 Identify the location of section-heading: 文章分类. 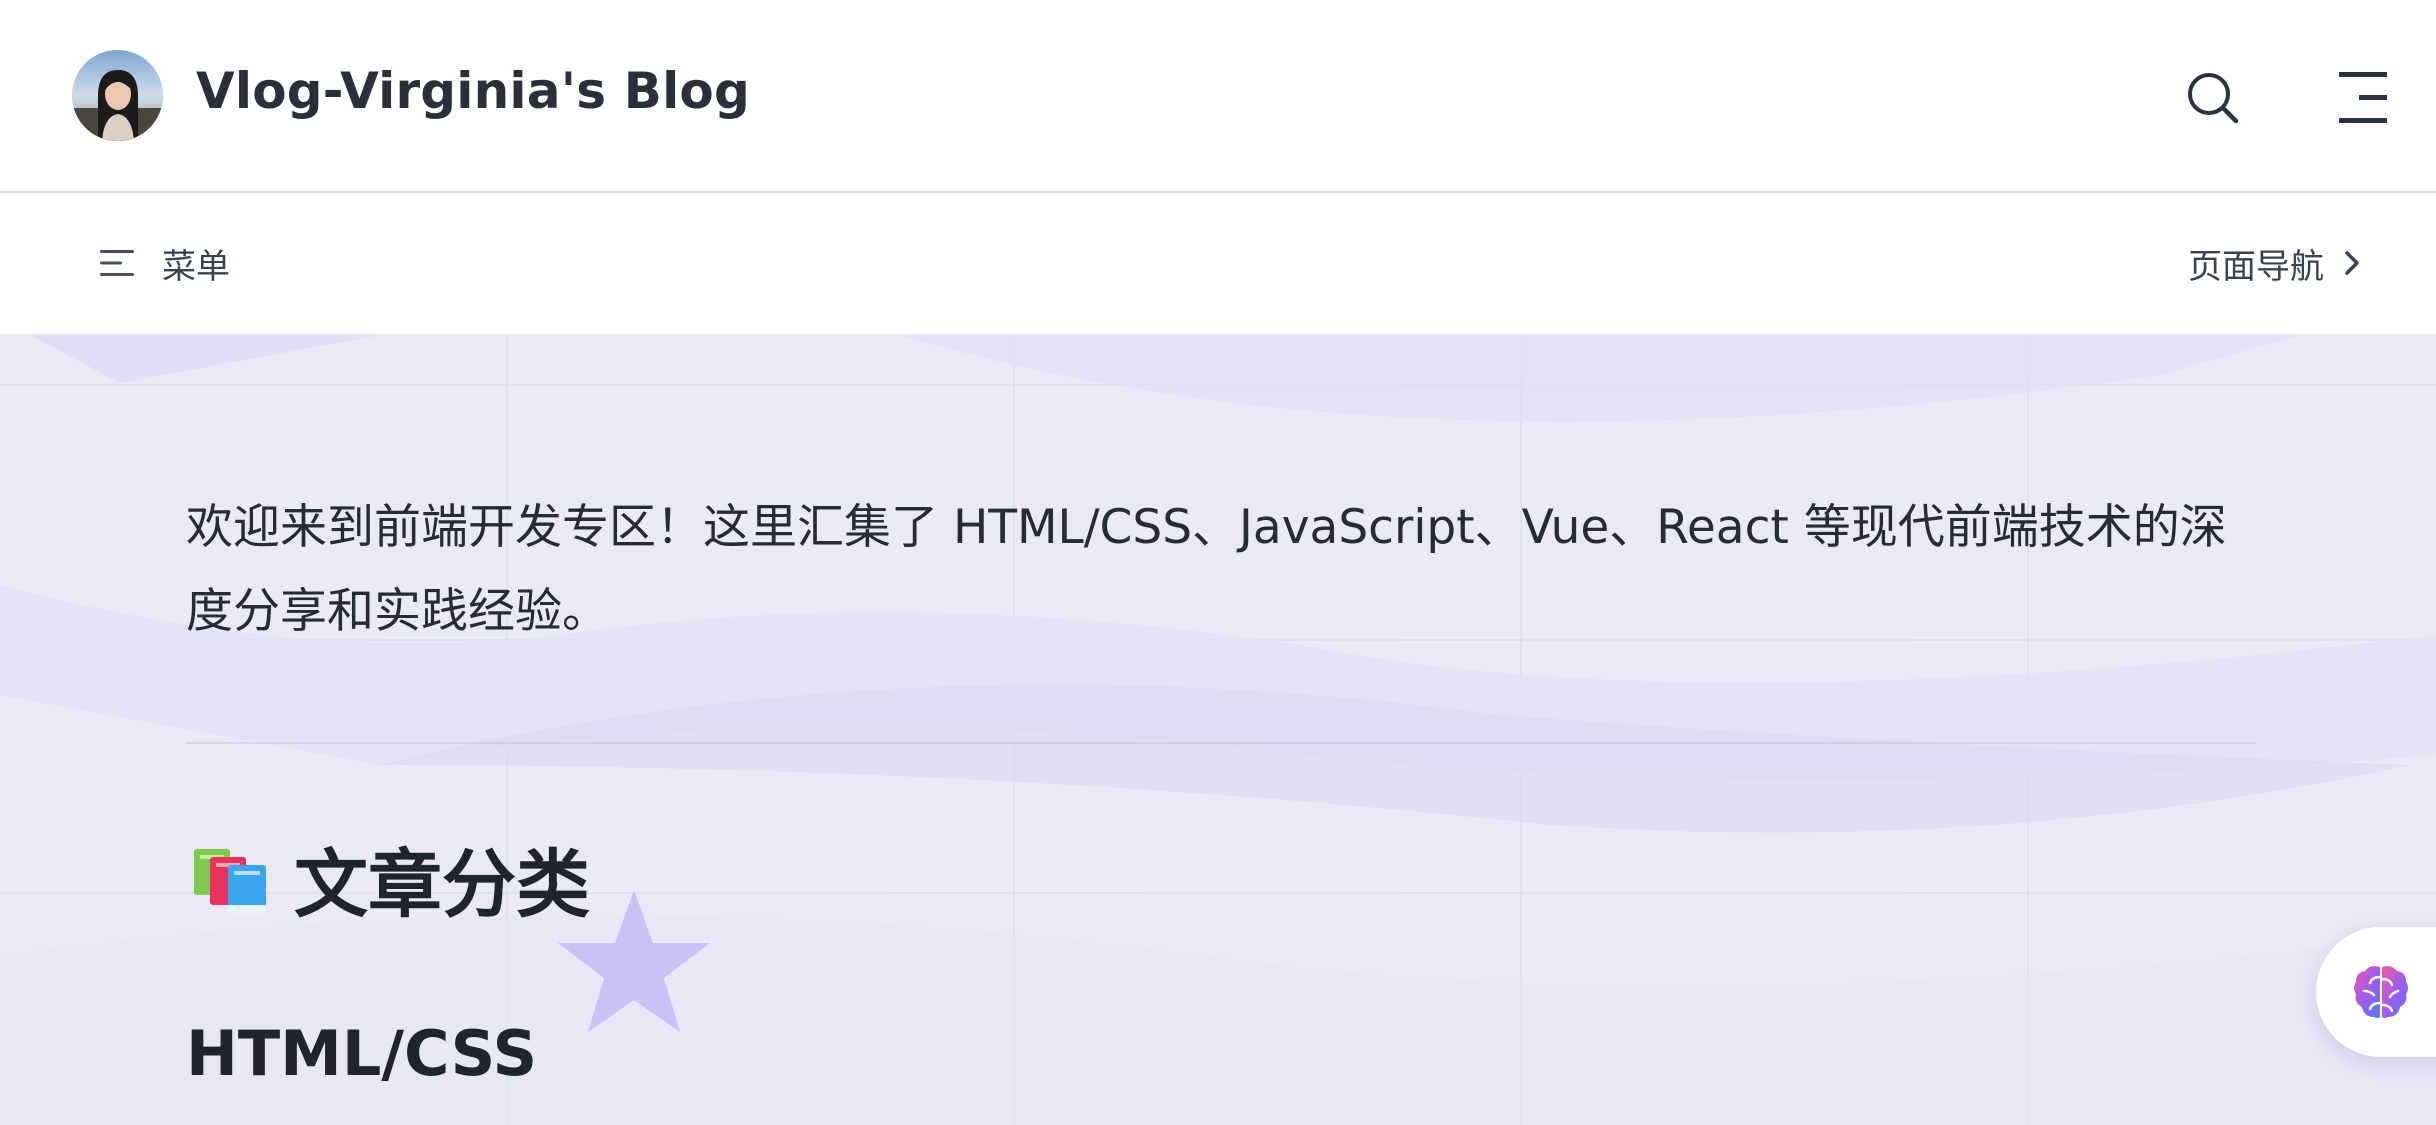
(391, 878).